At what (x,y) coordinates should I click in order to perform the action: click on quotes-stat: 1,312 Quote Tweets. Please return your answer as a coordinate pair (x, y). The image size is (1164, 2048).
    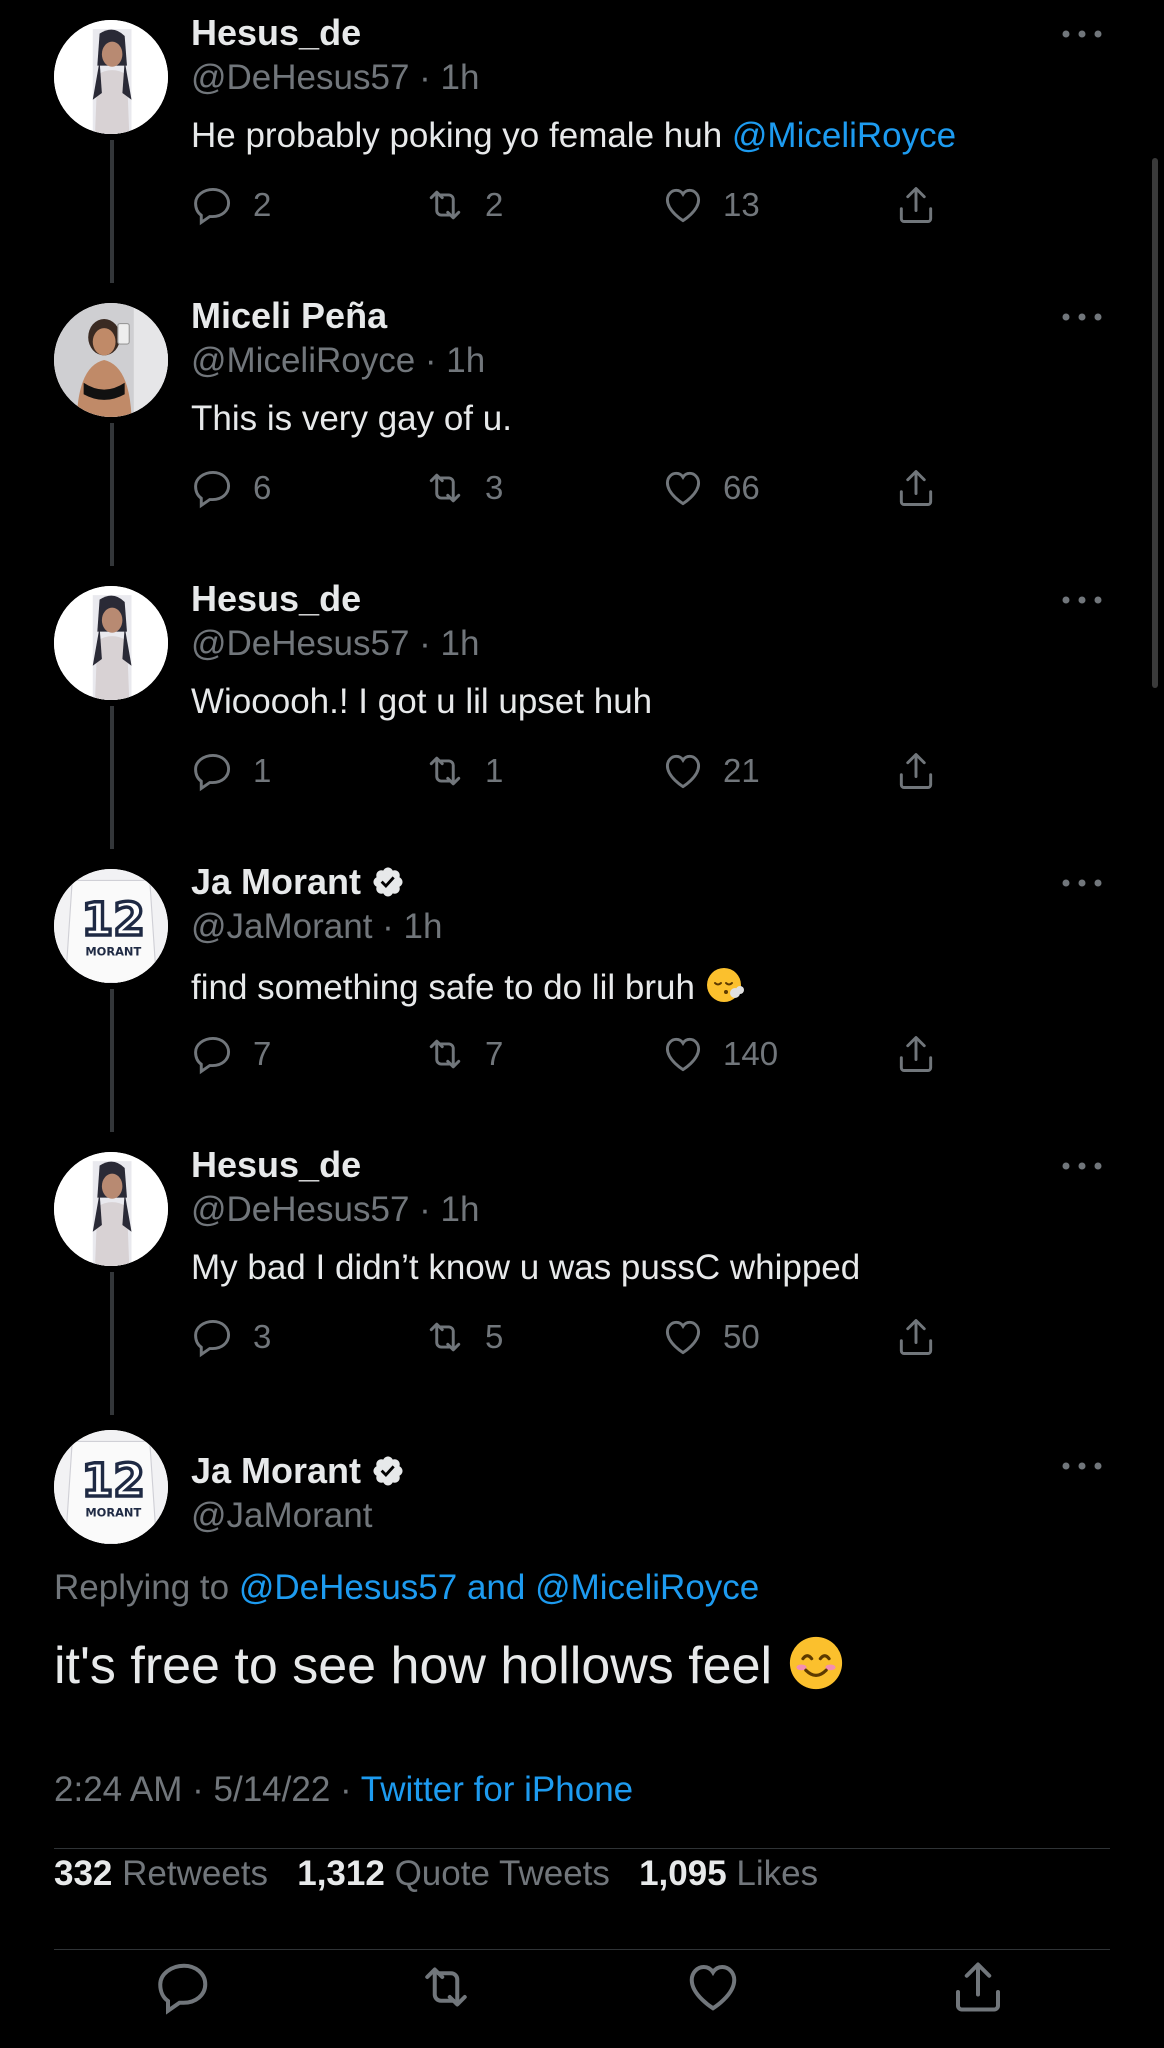
    Looking at the image, I should click on (453, 1873).